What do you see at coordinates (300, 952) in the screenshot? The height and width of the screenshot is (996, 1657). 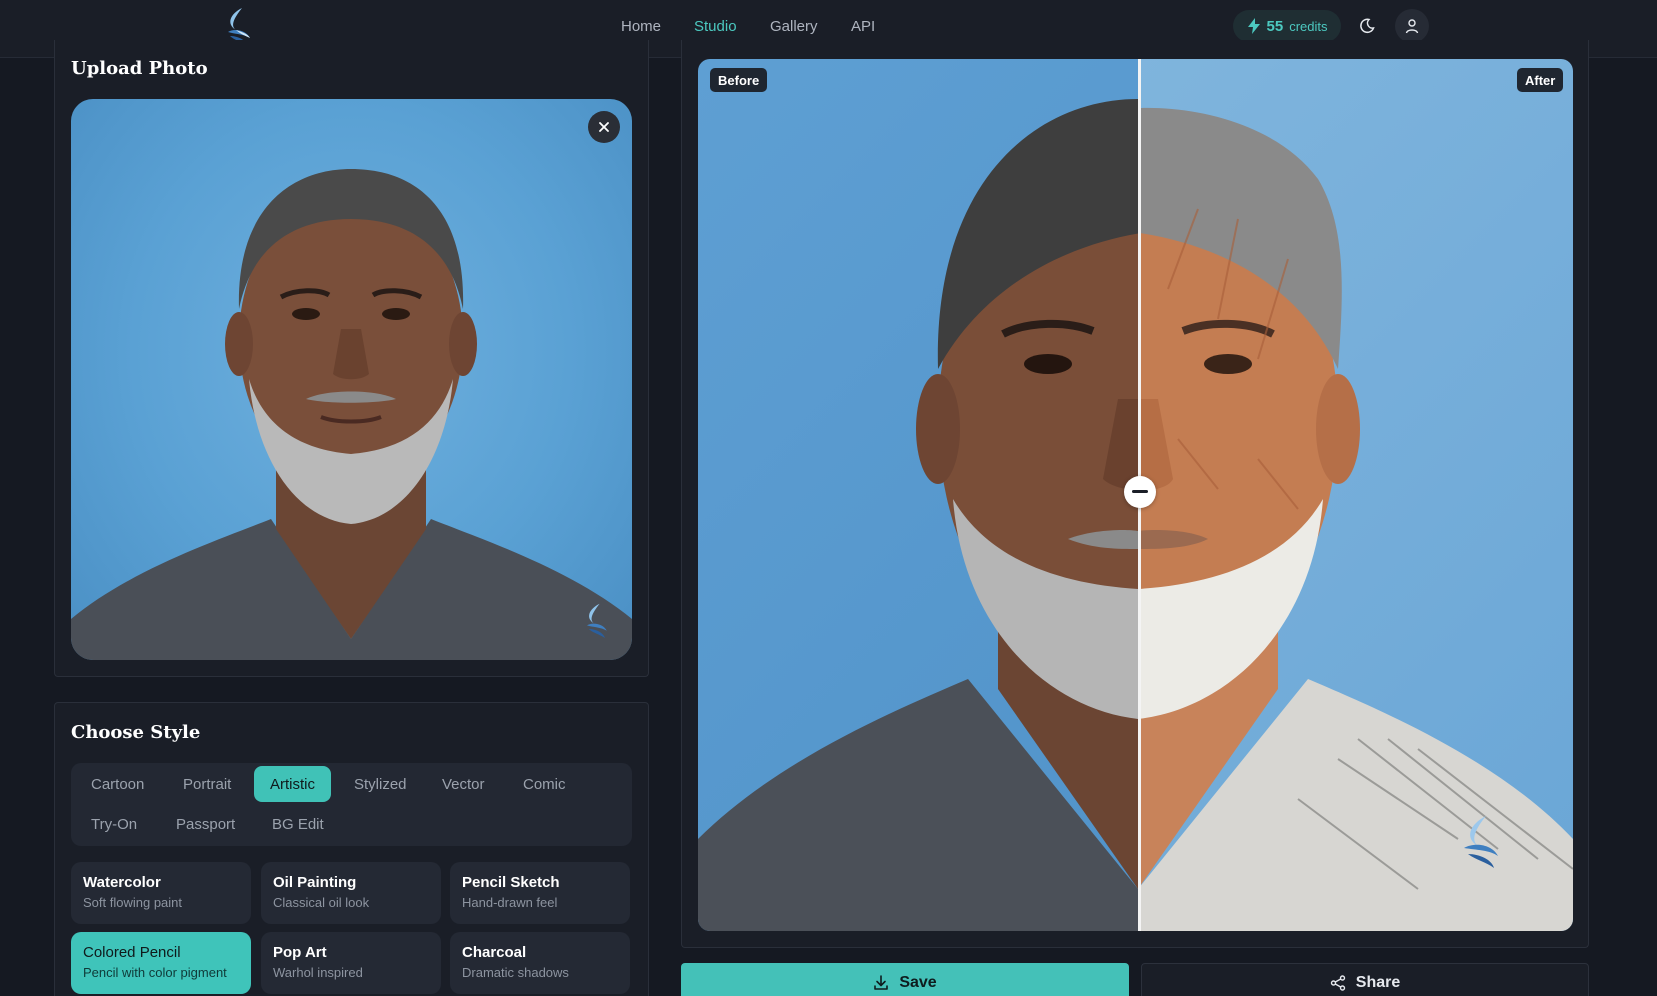 I see `style-card-title: Pop Art` at bounding box center [300, 952].